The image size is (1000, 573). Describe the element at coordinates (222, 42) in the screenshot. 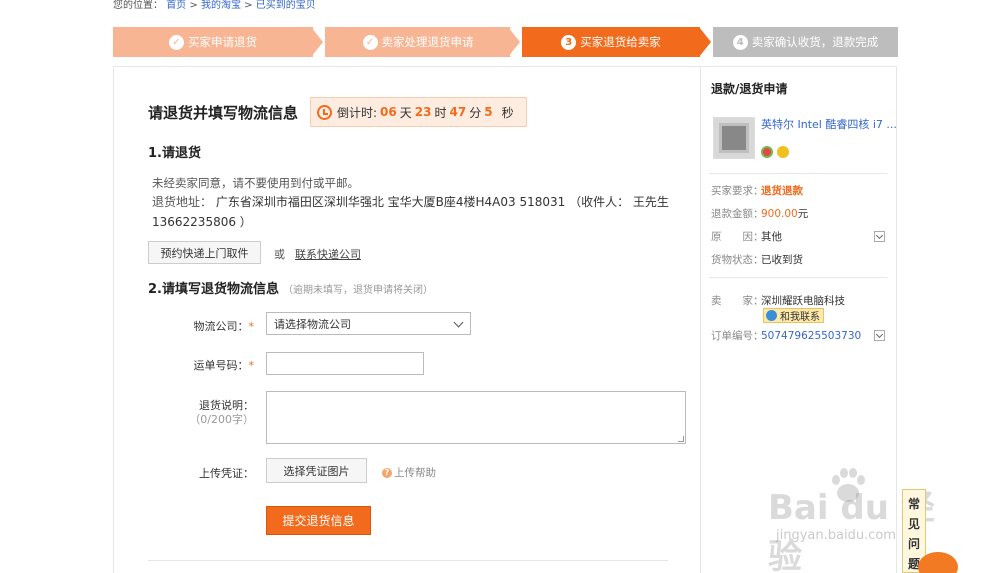

I see `step-label: 买家申请退货` at that location.